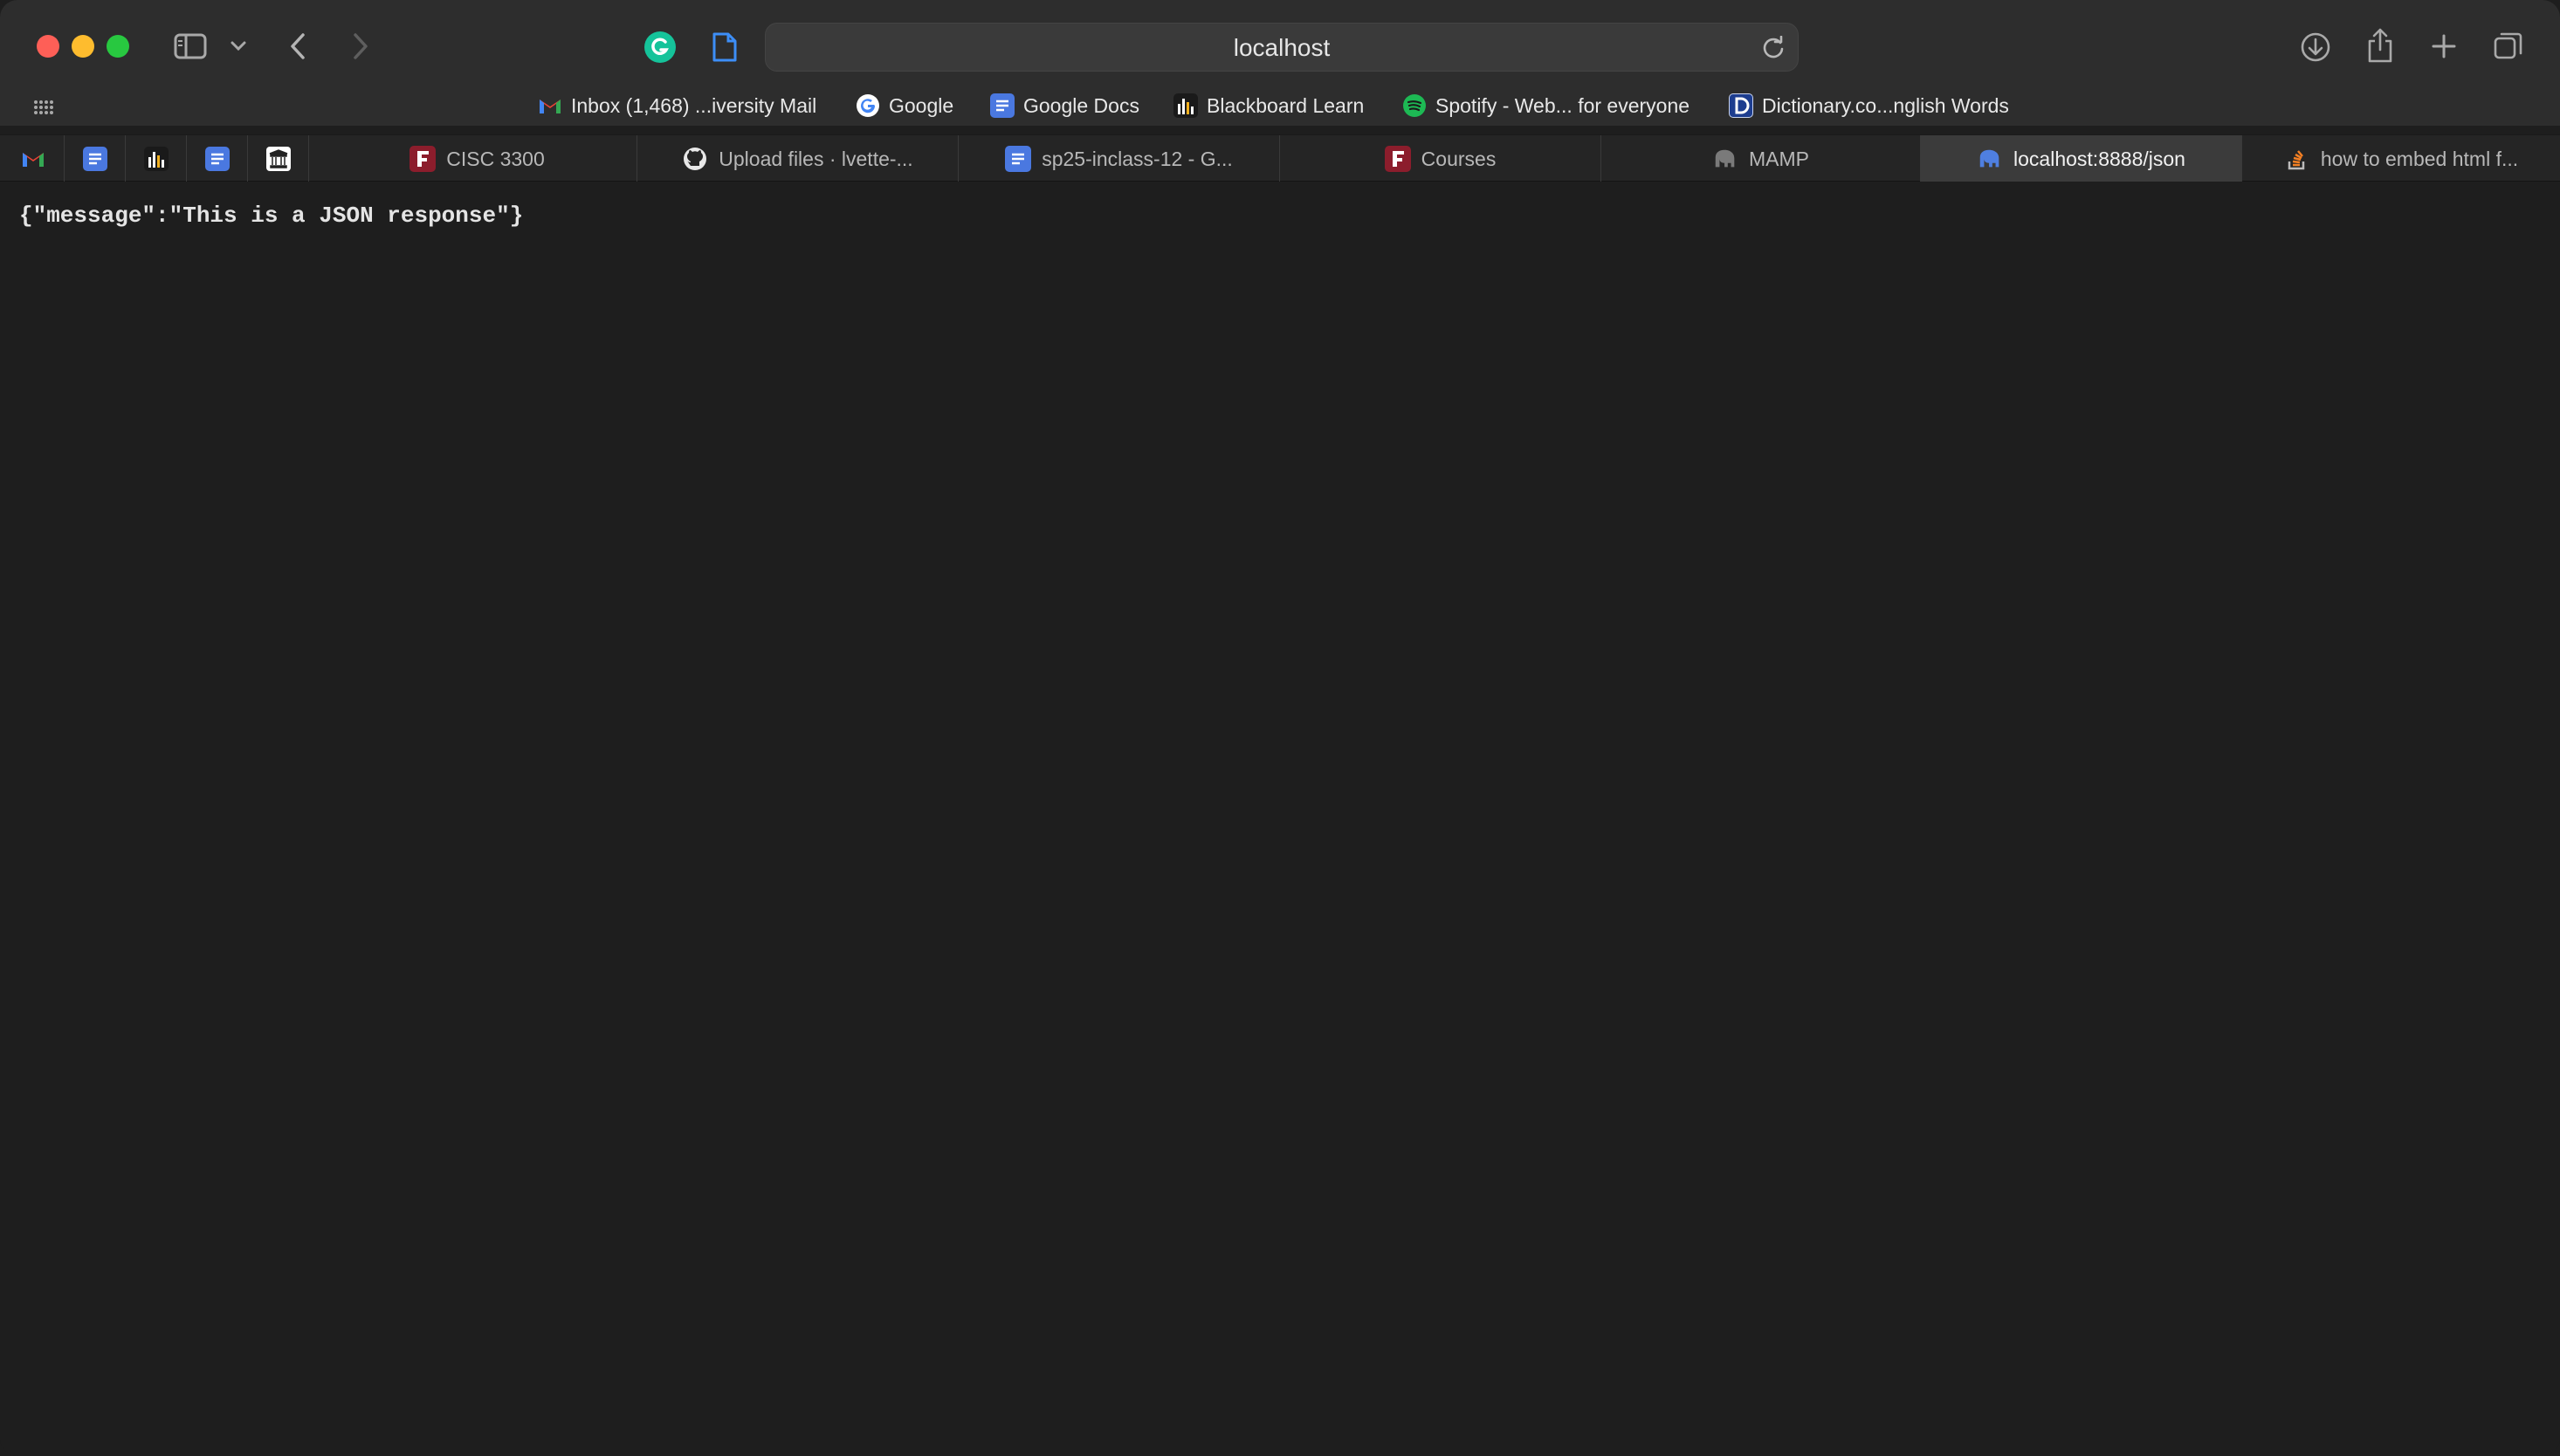 Image resolution: width=2560 pixels, height=1456 pixels. I want to click on spotify-icon, so click(1414, 105).